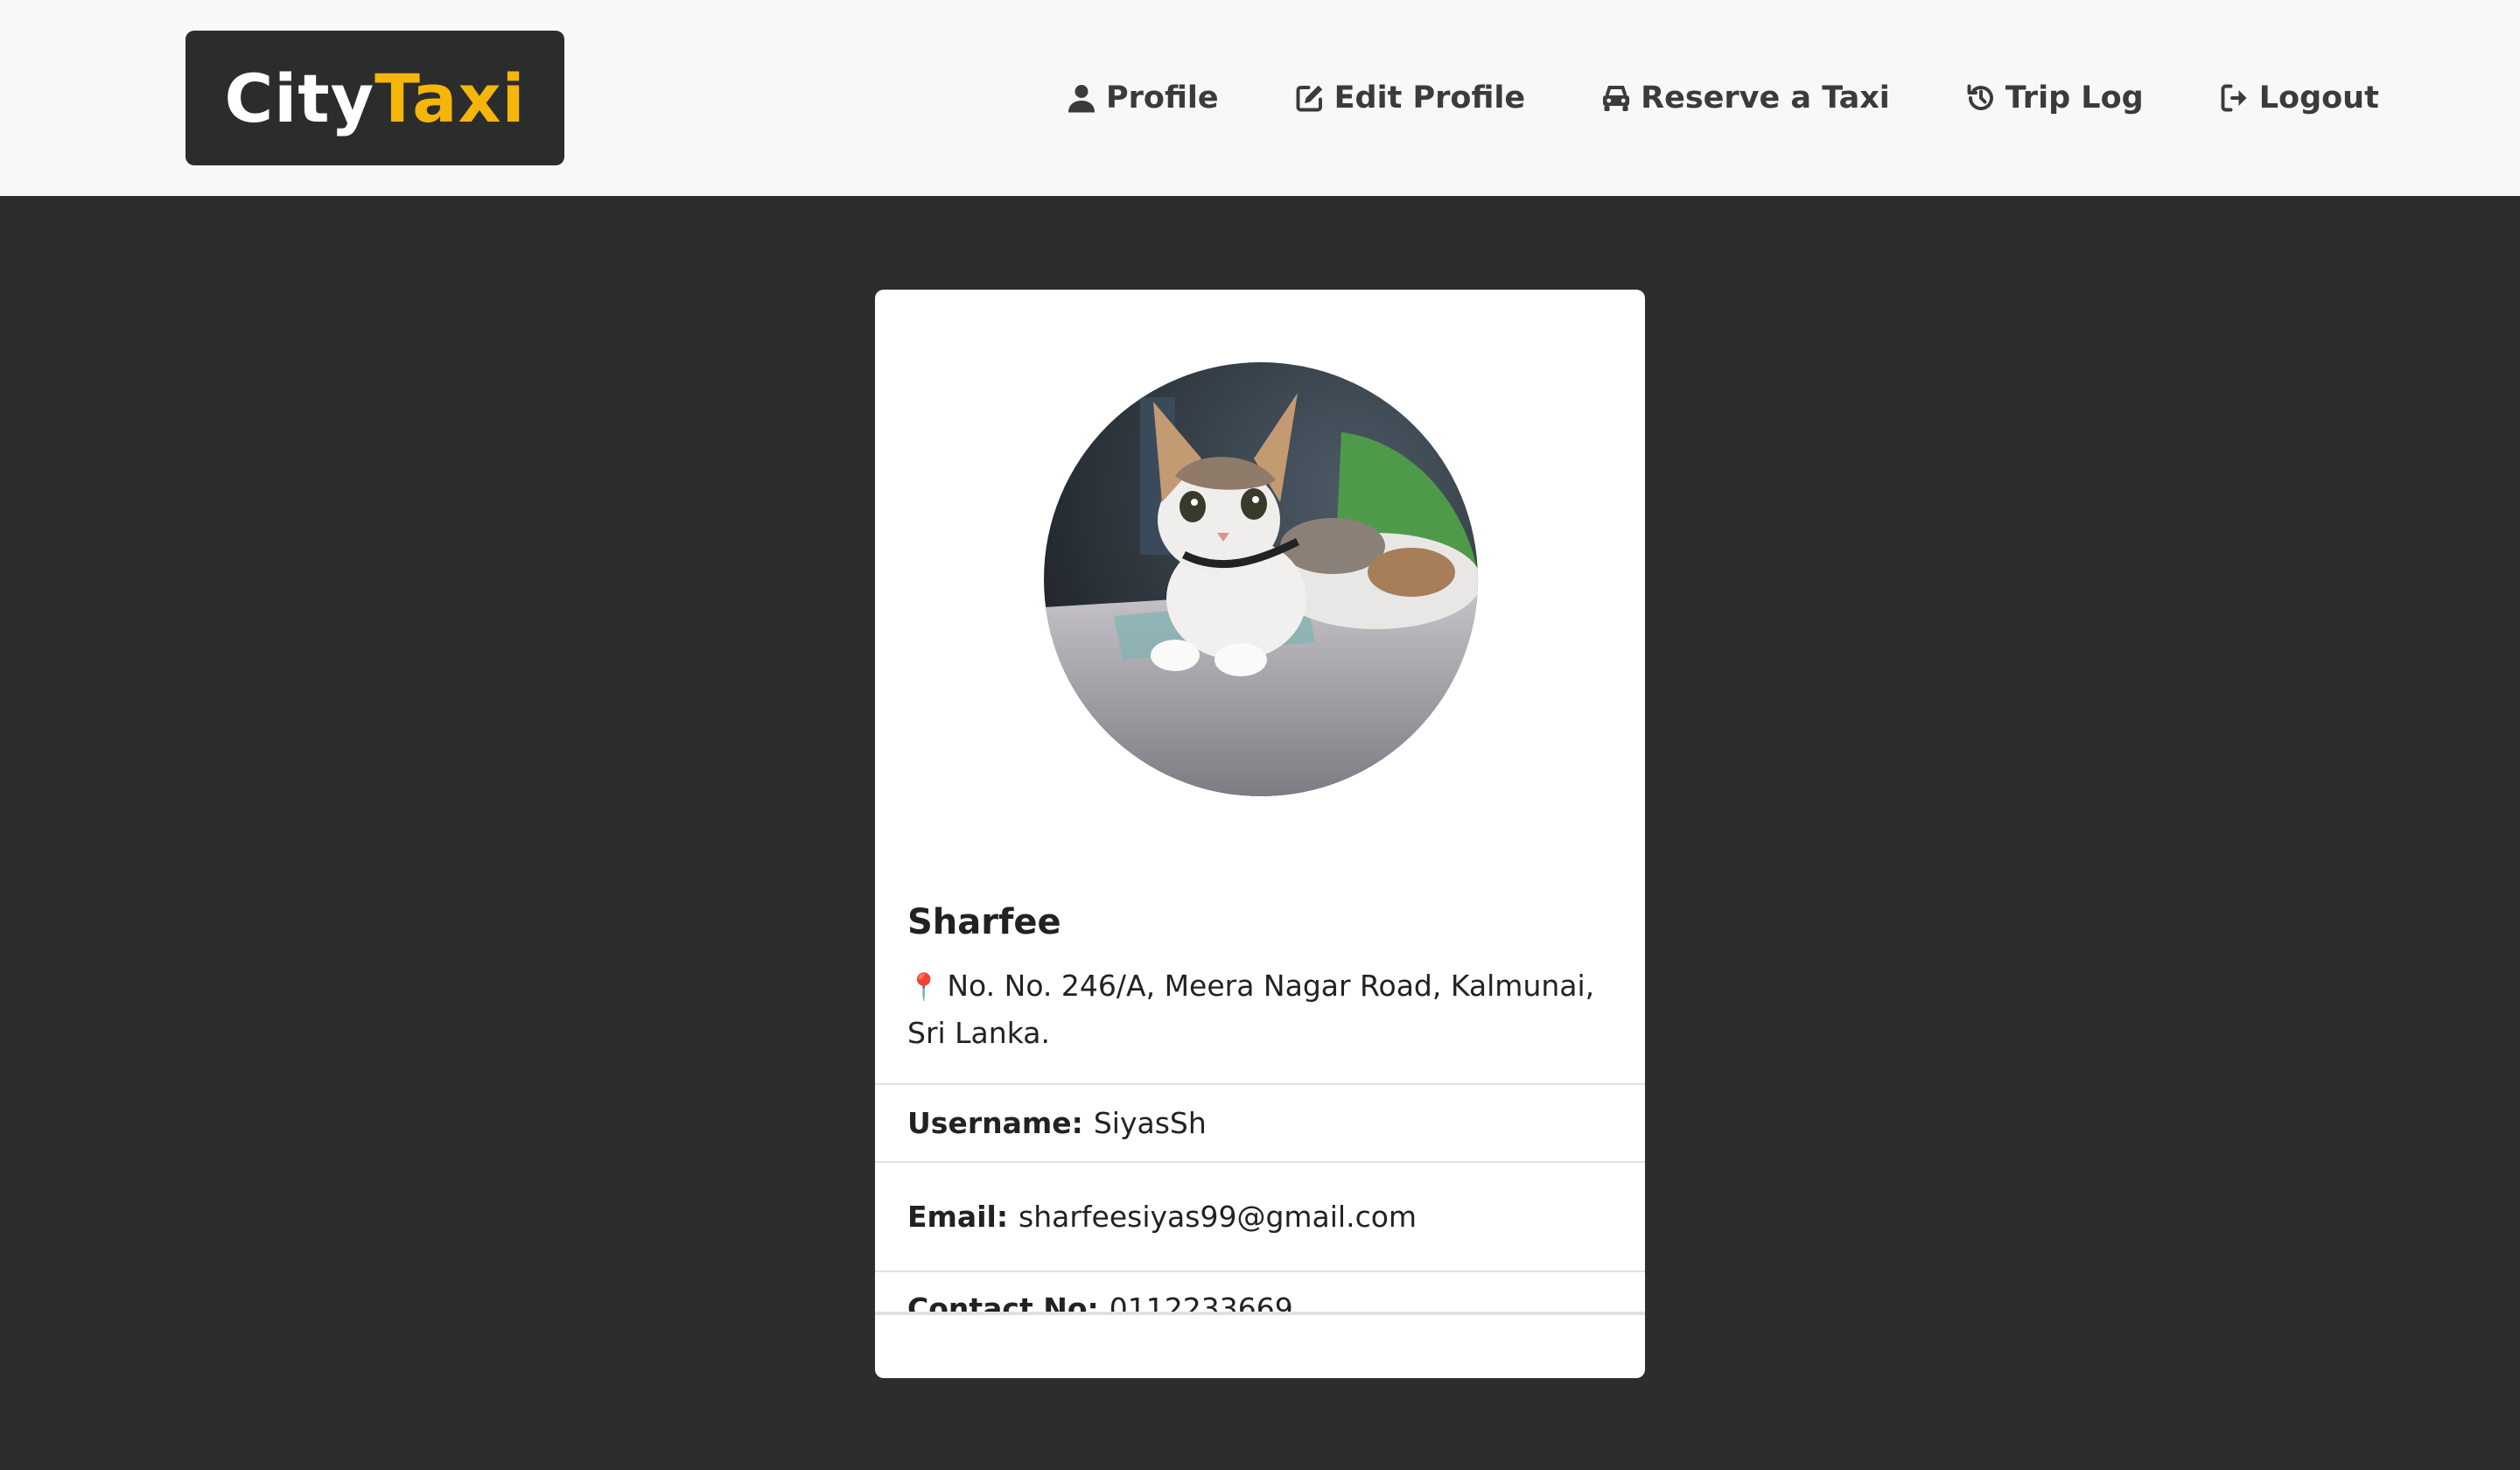  Describe the element at coordinates (958, 1217) in the screenshot. I see `email-label: Email:` at that location.